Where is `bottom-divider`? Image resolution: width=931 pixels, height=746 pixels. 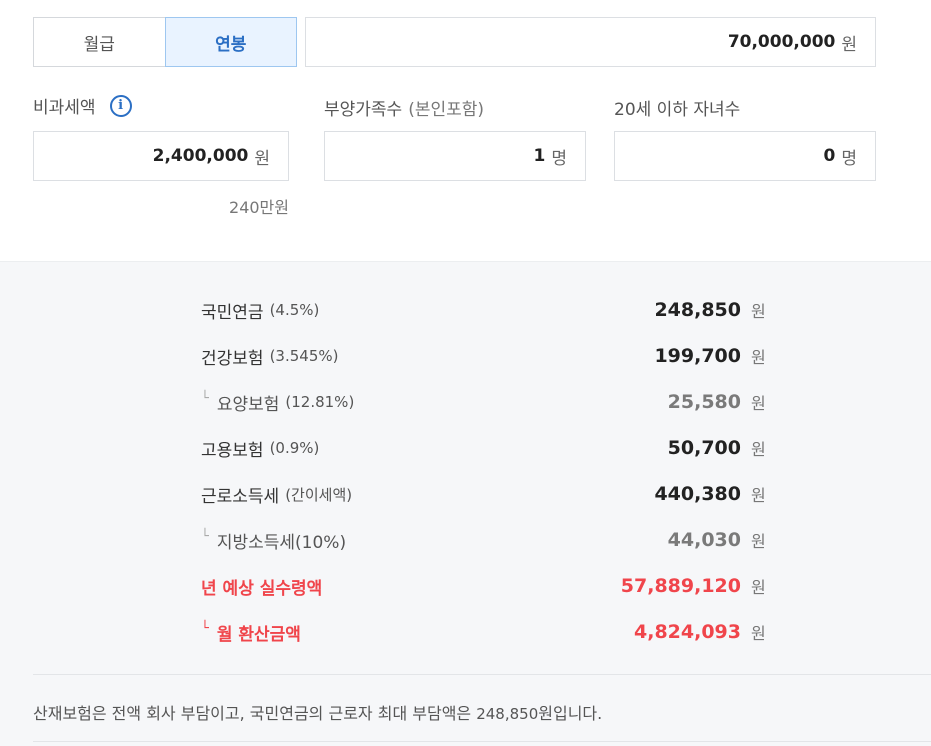 bottom-divider is located at coordinates (482, 741).